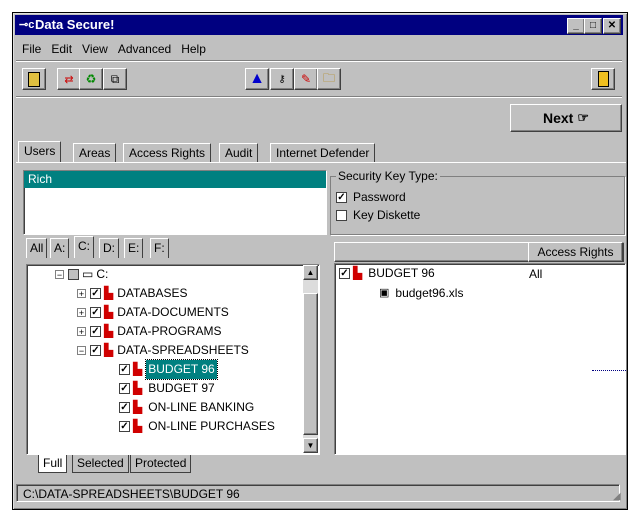 Image resolution: width=637 pixels, height=517 pixels. Describe the element at coordinates (341, 197) in the screenshot. I see `password-checkbox: ✓` at that location.